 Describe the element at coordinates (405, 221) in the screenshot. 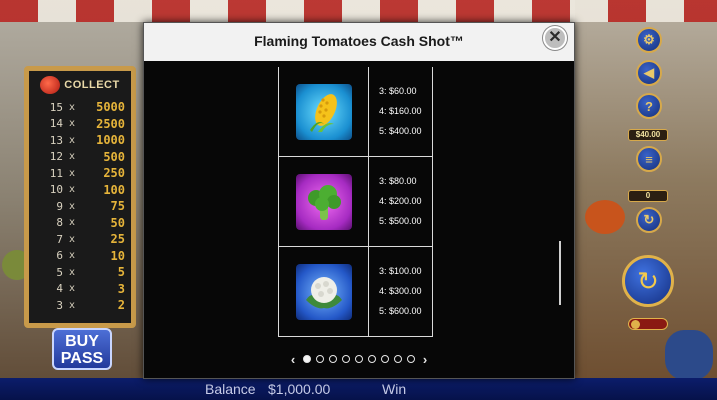

I see `payout-amount: $500.00` at that location.